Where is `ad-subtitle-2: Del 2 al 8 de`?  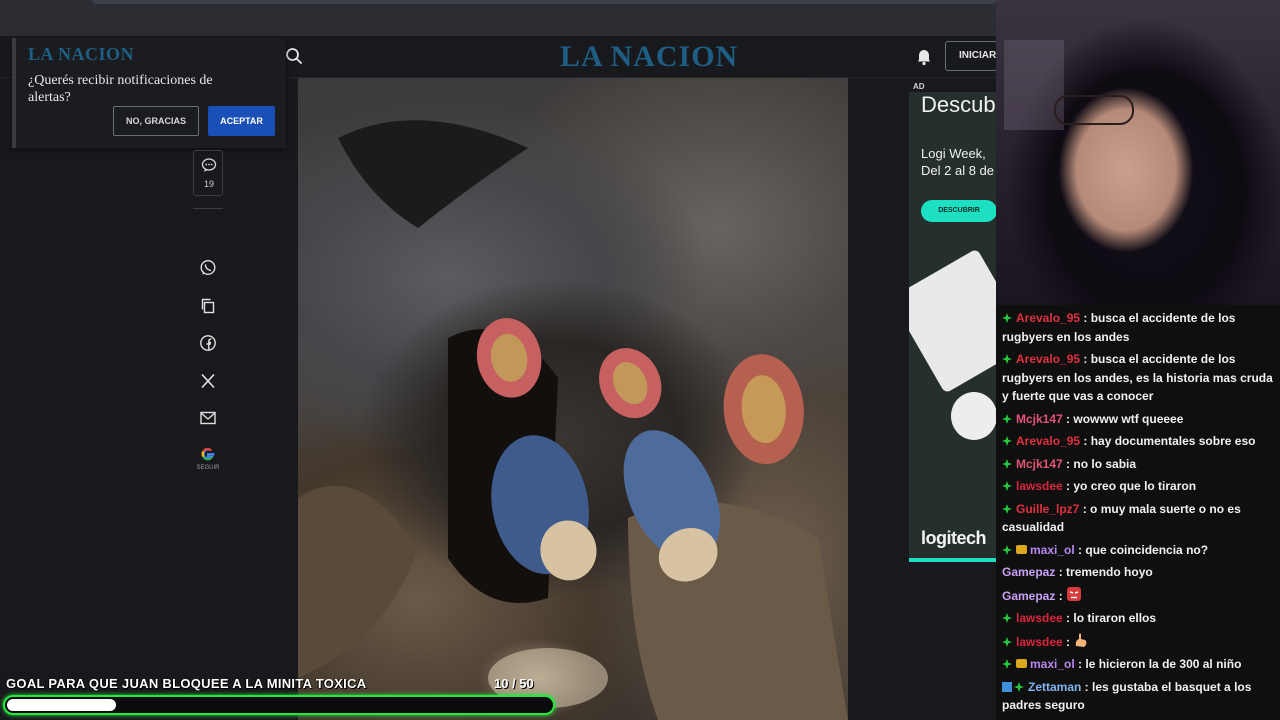 ad-subtitle-2: Del 2 al 8 de is located at coordinates (957, 170).